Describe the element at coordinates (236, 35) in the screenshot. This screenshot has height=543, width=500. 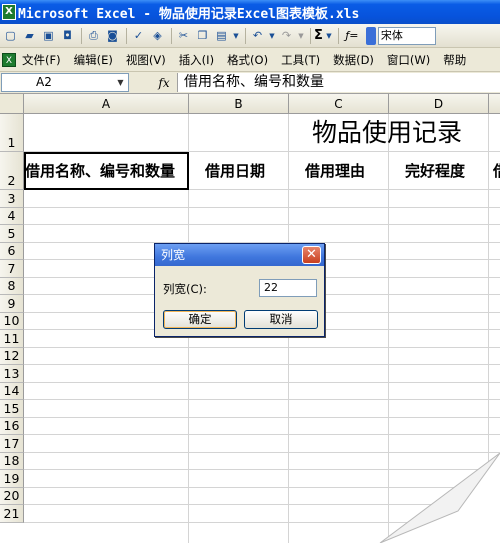
I see `paste-dropdown-icon: ▼` at that location.